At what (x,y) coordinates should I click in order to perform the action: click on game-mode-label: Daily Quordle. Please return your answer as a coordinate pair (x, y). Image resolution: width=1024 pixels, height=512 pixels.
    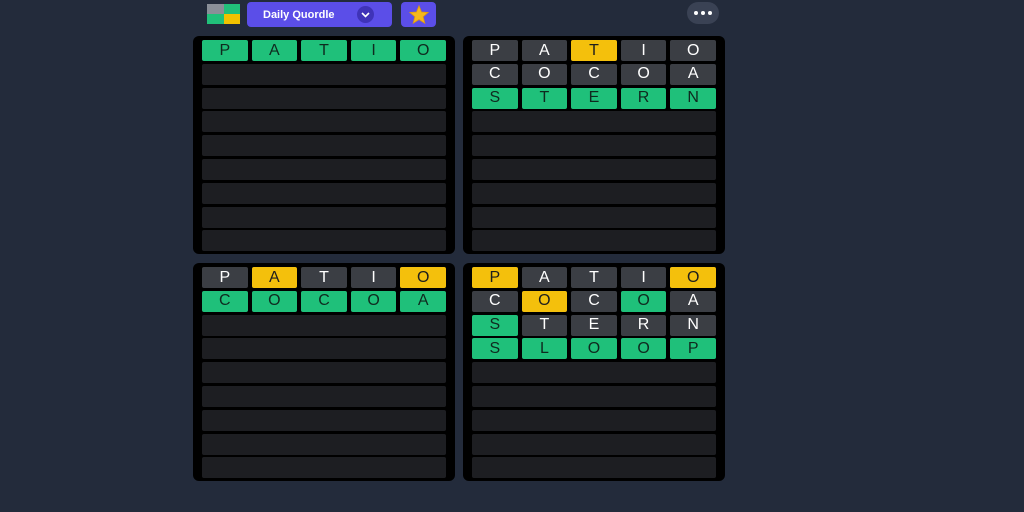
    Looking at the image, I should click on (299, 14).